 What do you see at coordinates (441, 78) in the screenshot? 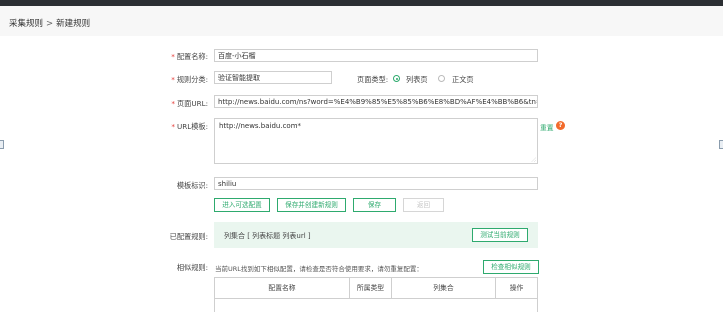
I see `radio-content-page` at bounding box center [441, 78].